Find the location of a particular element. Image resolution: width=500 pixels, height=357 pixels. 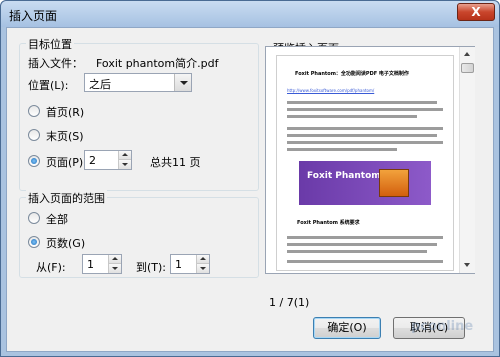

page-range-title: 插入页面的范围 is located at coordinates (66, 198).